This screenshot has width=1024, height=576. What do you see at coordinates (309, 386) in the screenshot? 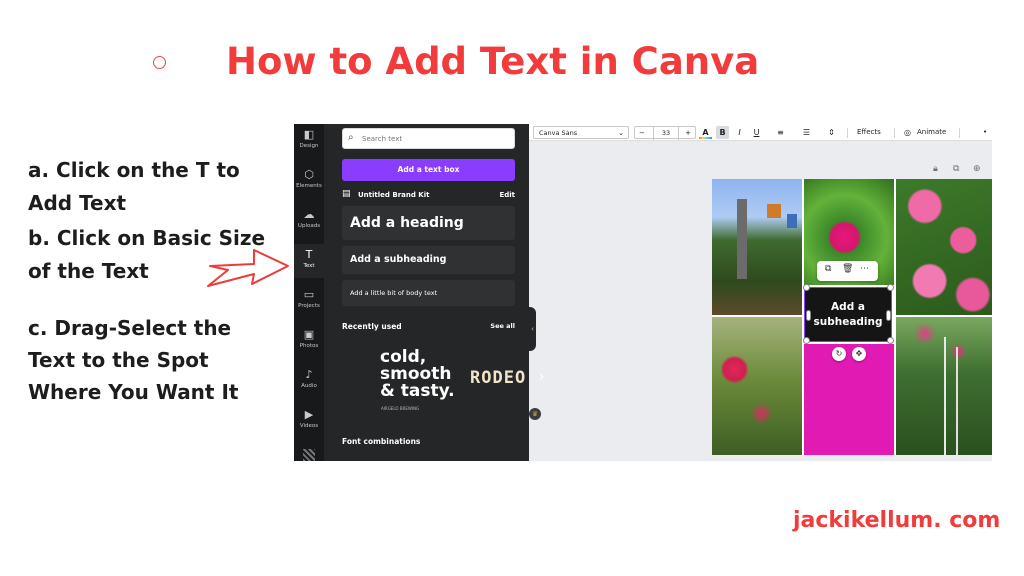
I see `sidebar-item-label: Audio` at bounding box center [309, 386].